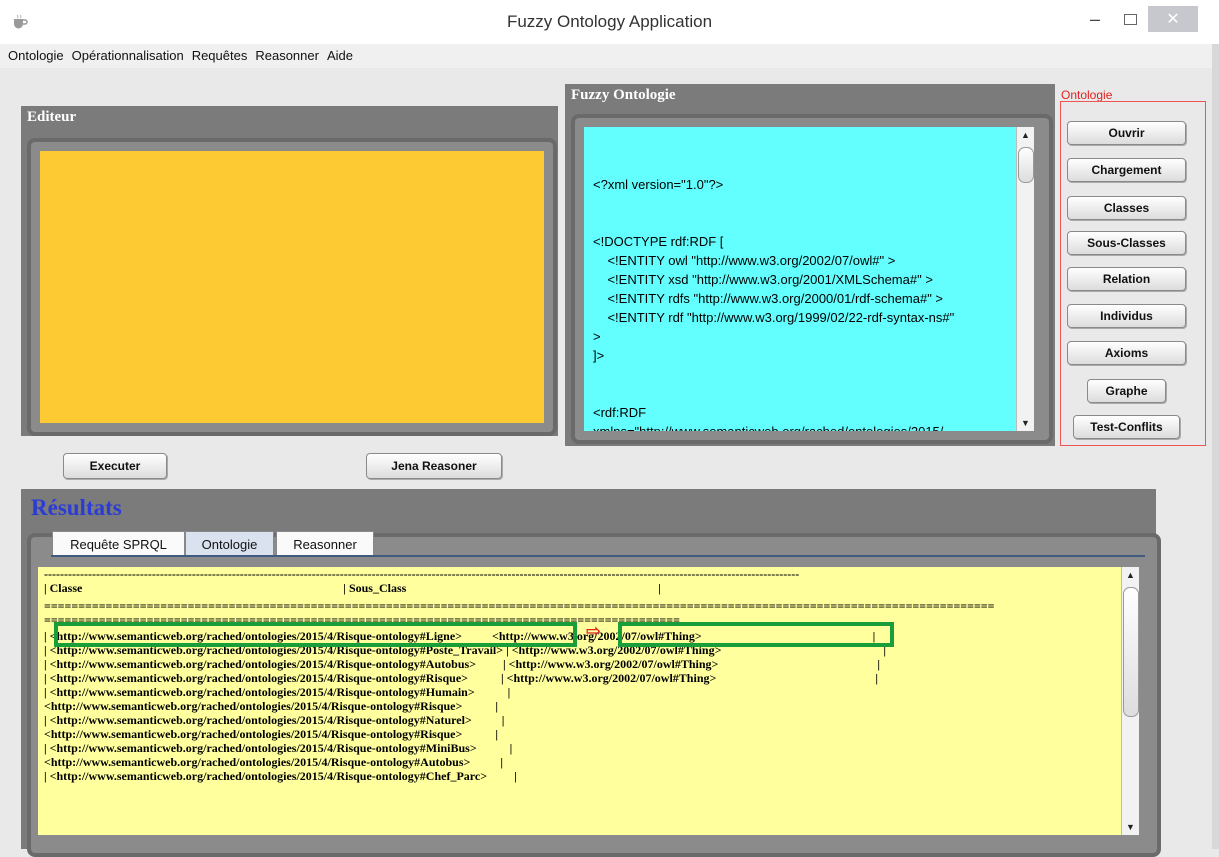  What do you see at coordinates (756, 634) in the screenshot?
I see `highlight-superclass-box` at bounding box center [756, 634].